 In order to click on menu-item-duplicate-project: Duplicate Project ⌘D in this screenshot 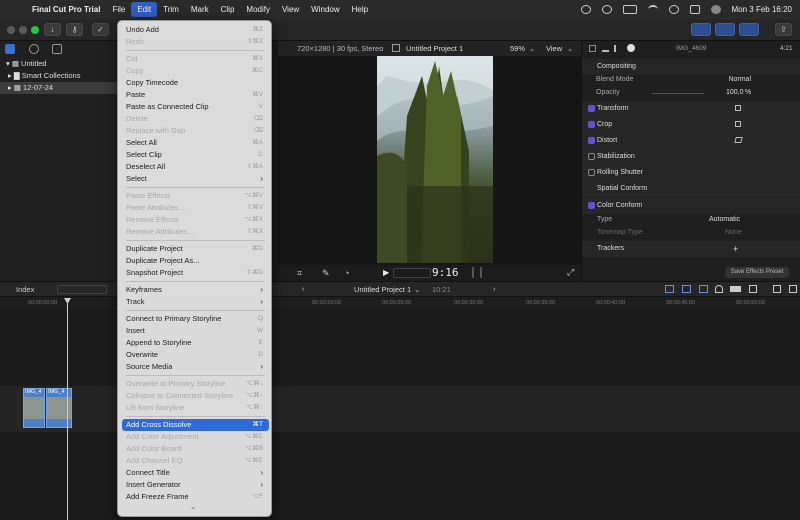, I will do `click(195, 249)`.